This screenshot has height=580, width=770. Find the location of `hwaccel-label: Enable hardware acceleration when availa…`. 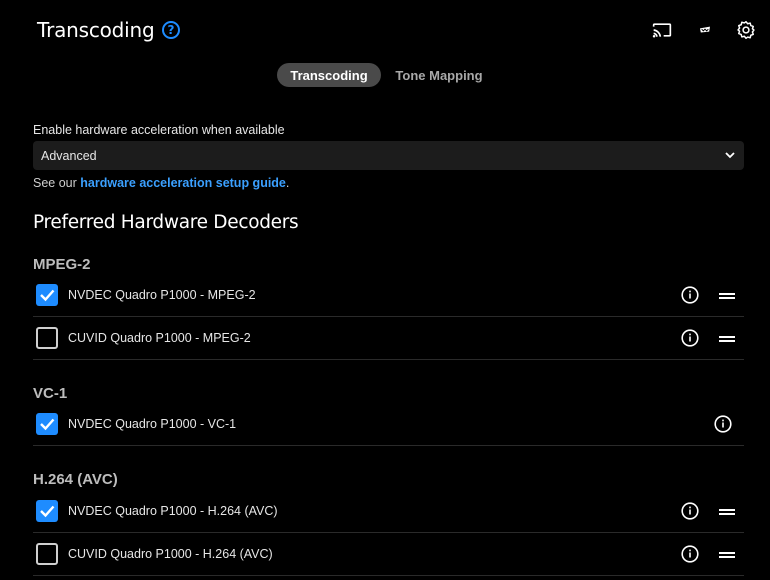

hwaccel-label: Enable hardware acceleration when availa… is located at coordinates (159, 130).